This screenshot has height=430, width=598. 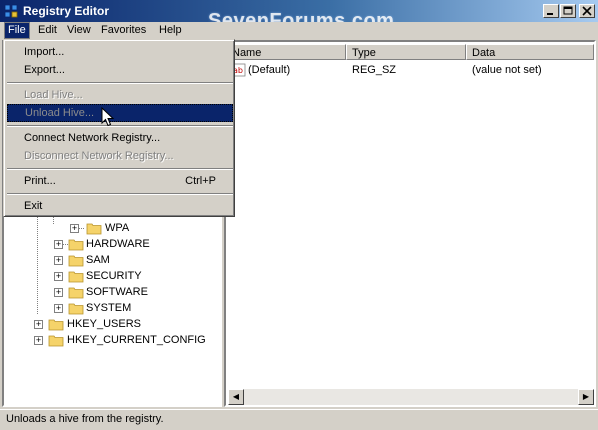 I want to click on tree-node-label: HARDWARE, so click(x=118, y=244).